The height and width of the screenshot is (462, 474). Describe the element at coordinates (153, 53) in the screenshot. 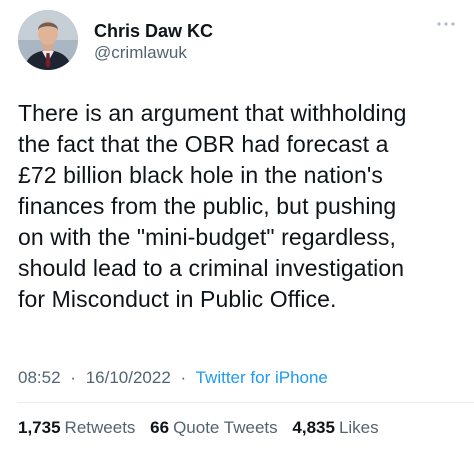

I see `author-handle: @crimlawuk` at that location.